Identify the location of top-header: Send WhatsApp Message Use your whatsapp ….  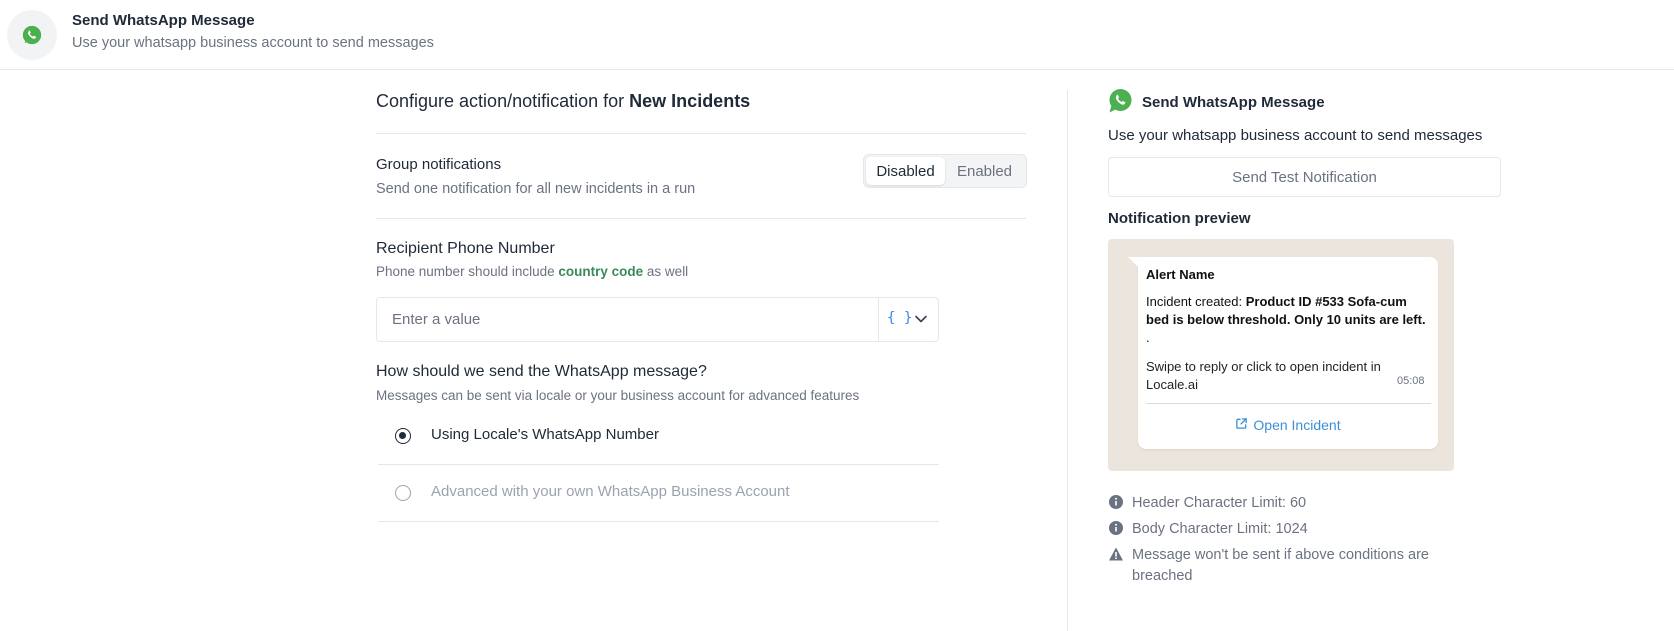
(837, 35).